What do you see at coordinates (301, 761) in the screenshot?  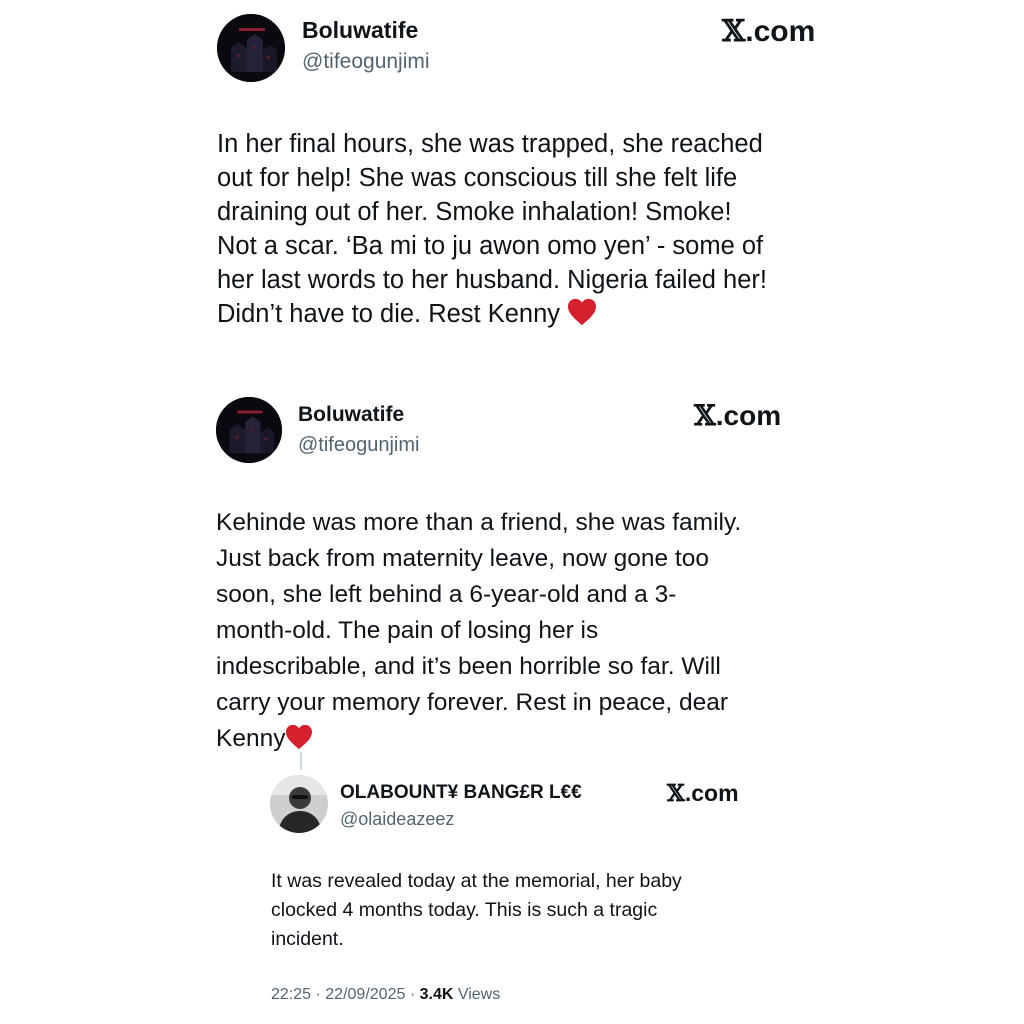 I see `thread-connector` at bounding box center [301, 761].